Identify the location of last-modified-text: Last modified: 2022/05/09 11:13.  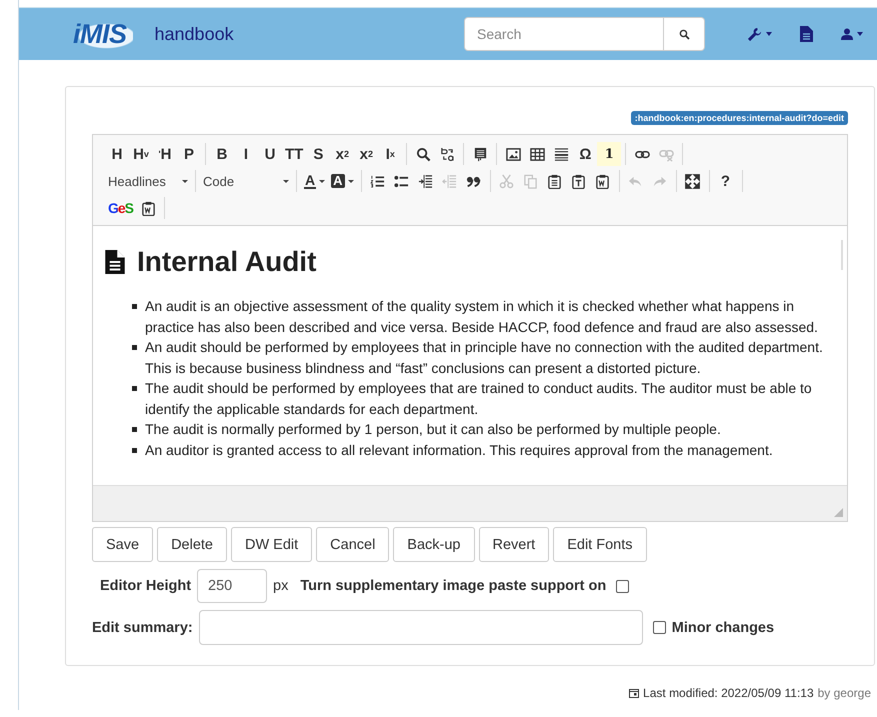
(728, 693).